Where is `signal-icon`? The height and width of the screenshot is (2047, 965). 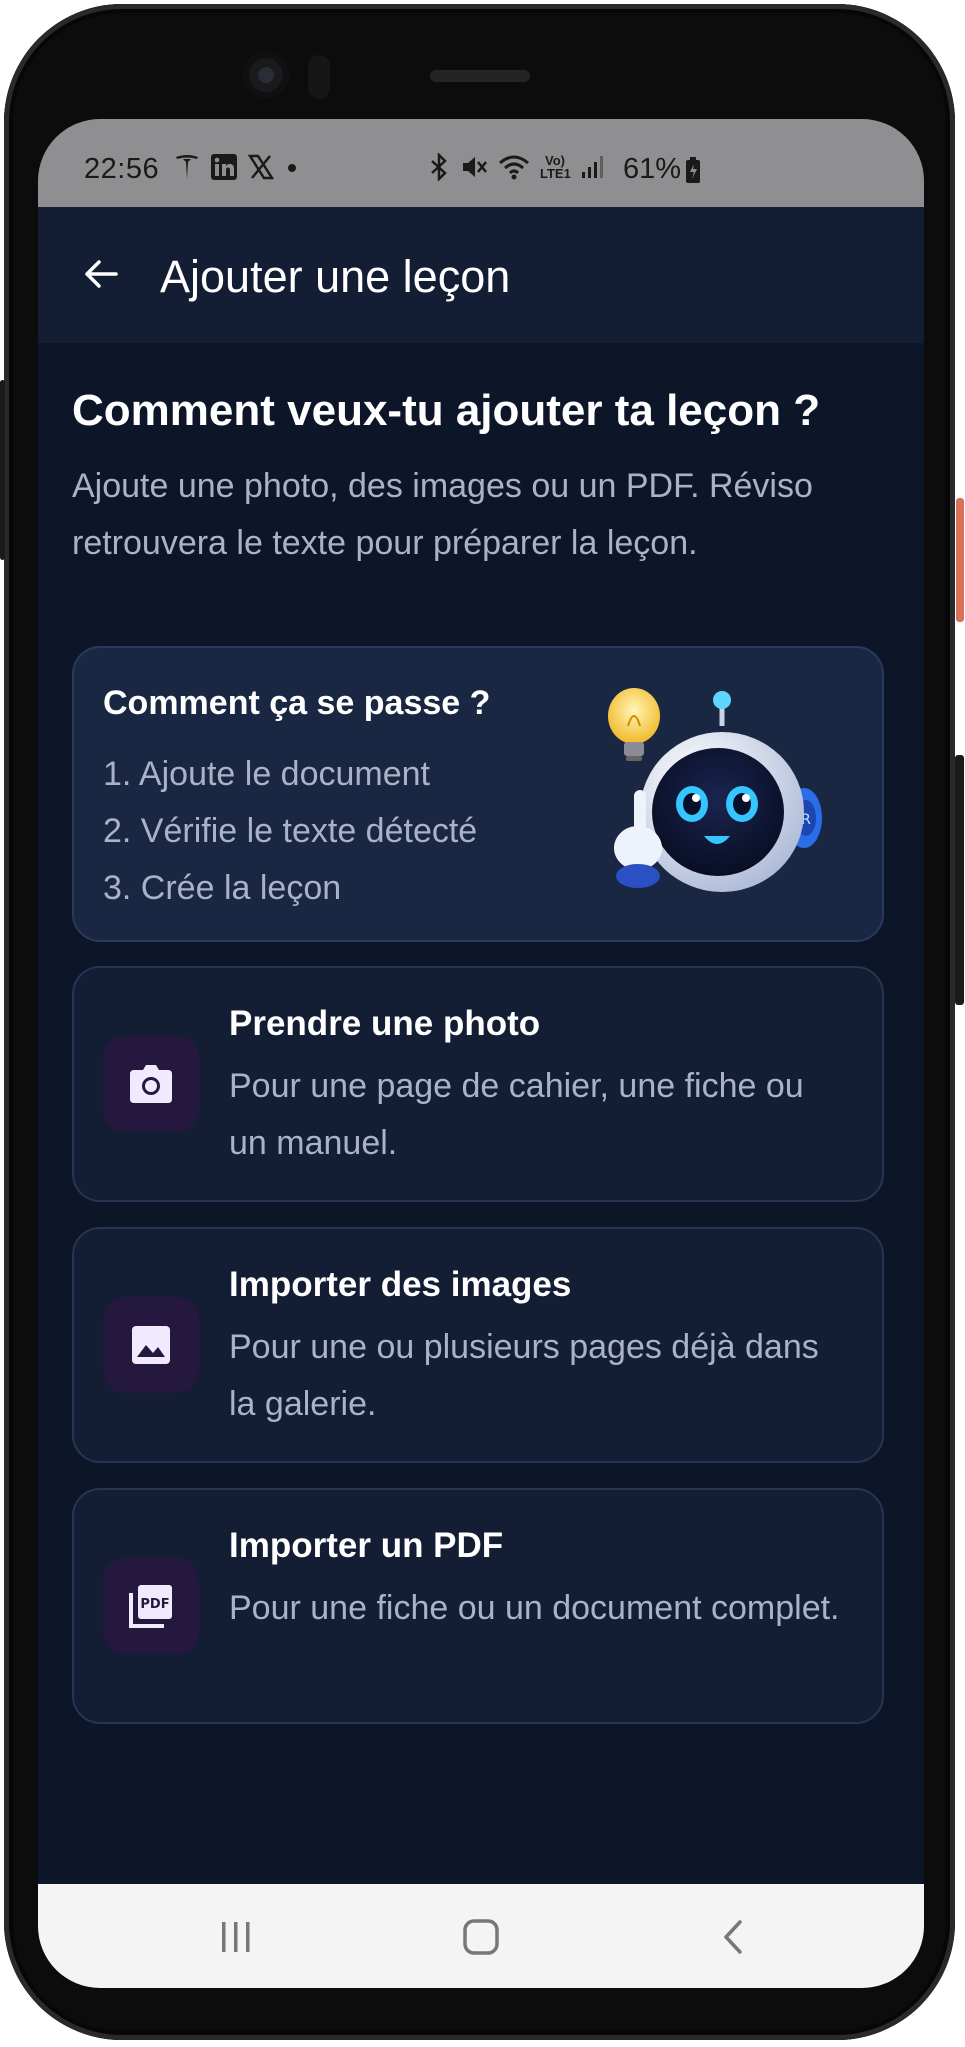
signal-icon is located at coordinates (592, 167).